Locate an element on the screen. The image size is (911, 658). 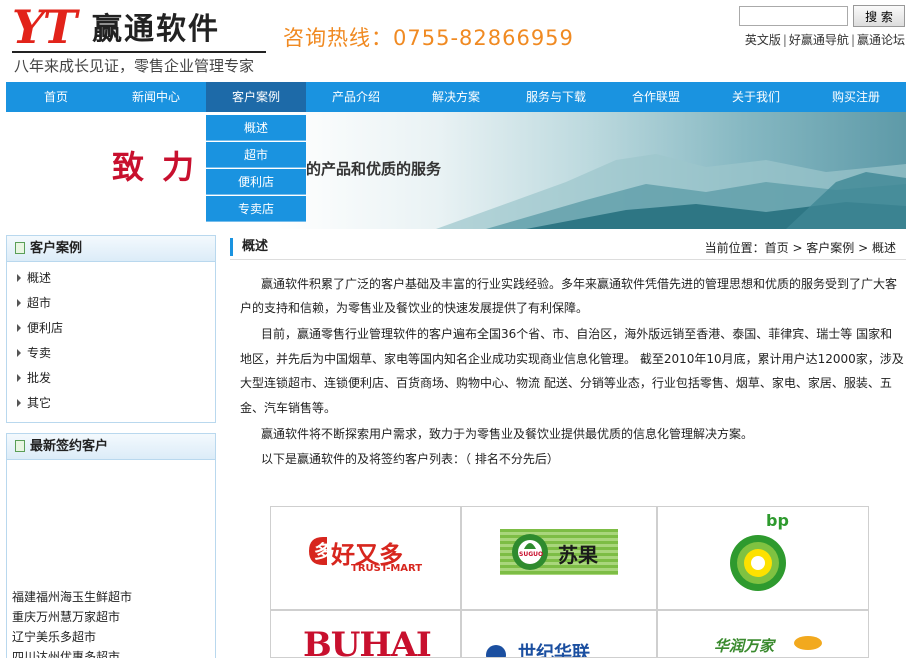
content-header: 概述 当前位置：首页 > 客户案例 > 概述 is located at coordinates (568, 248).